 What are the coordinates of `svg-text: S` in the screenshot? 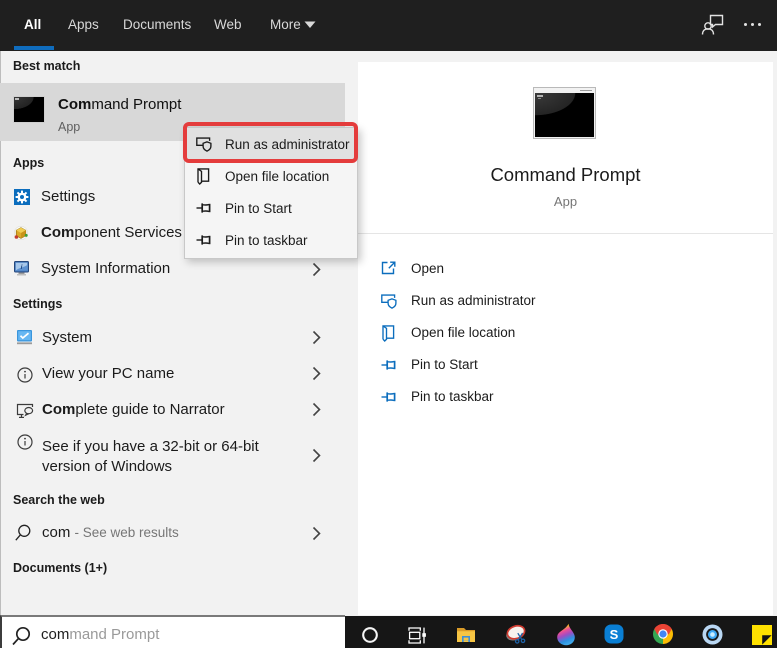 It's located at (614, 634).